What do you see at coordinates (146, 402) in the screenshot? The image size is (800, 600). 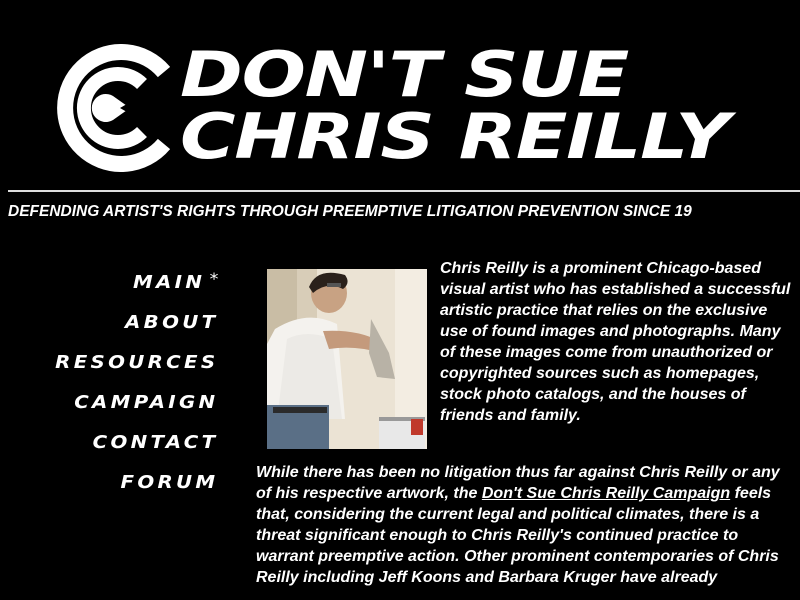 I see `nav-item-label: CAMPAIGN` at bounding box center [146, 402].